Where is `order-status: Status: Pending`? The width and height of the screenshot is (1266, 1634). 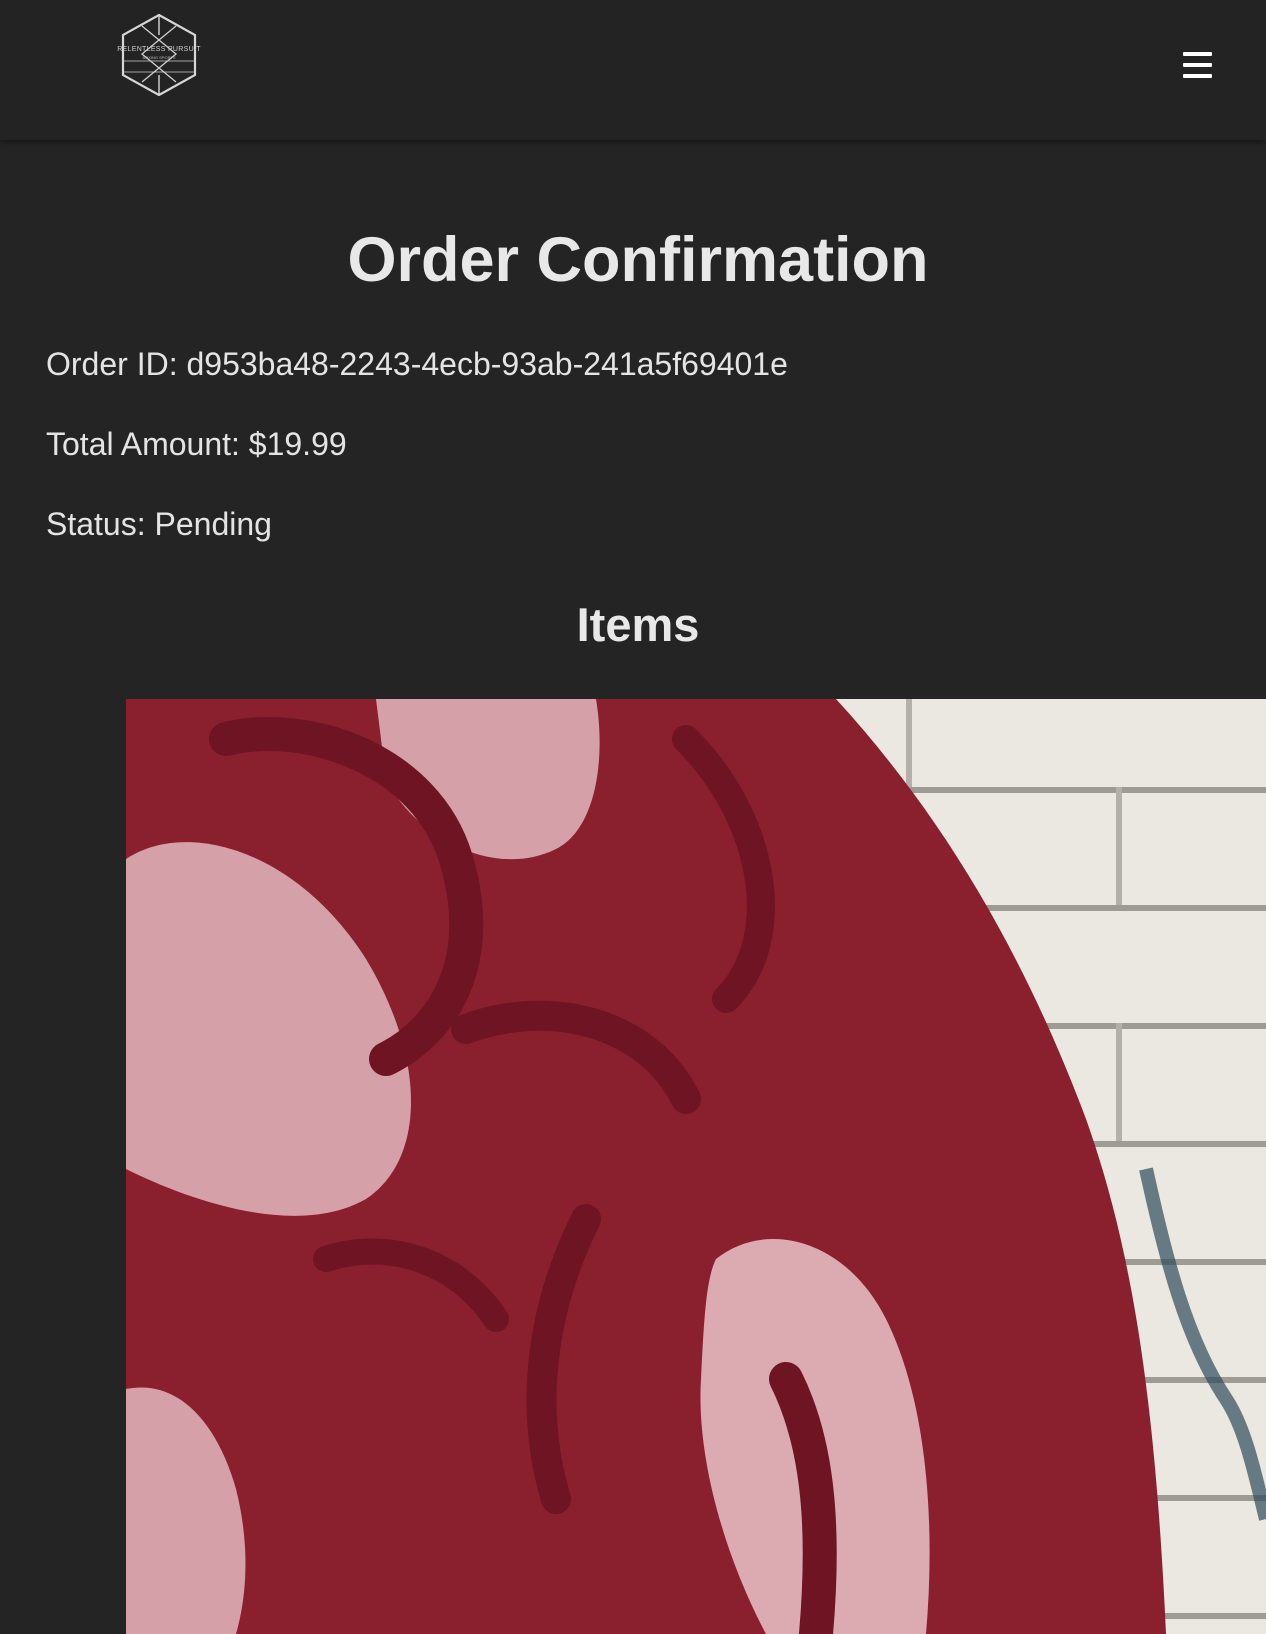
order-status: Status: Pending is located at coordinates (159, 524).